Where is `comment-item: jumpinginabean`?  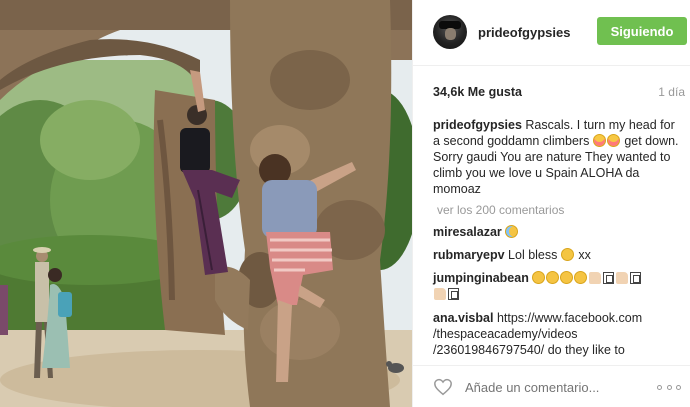
comment-item: jumpinginabean is located at coordinates (559, 286).